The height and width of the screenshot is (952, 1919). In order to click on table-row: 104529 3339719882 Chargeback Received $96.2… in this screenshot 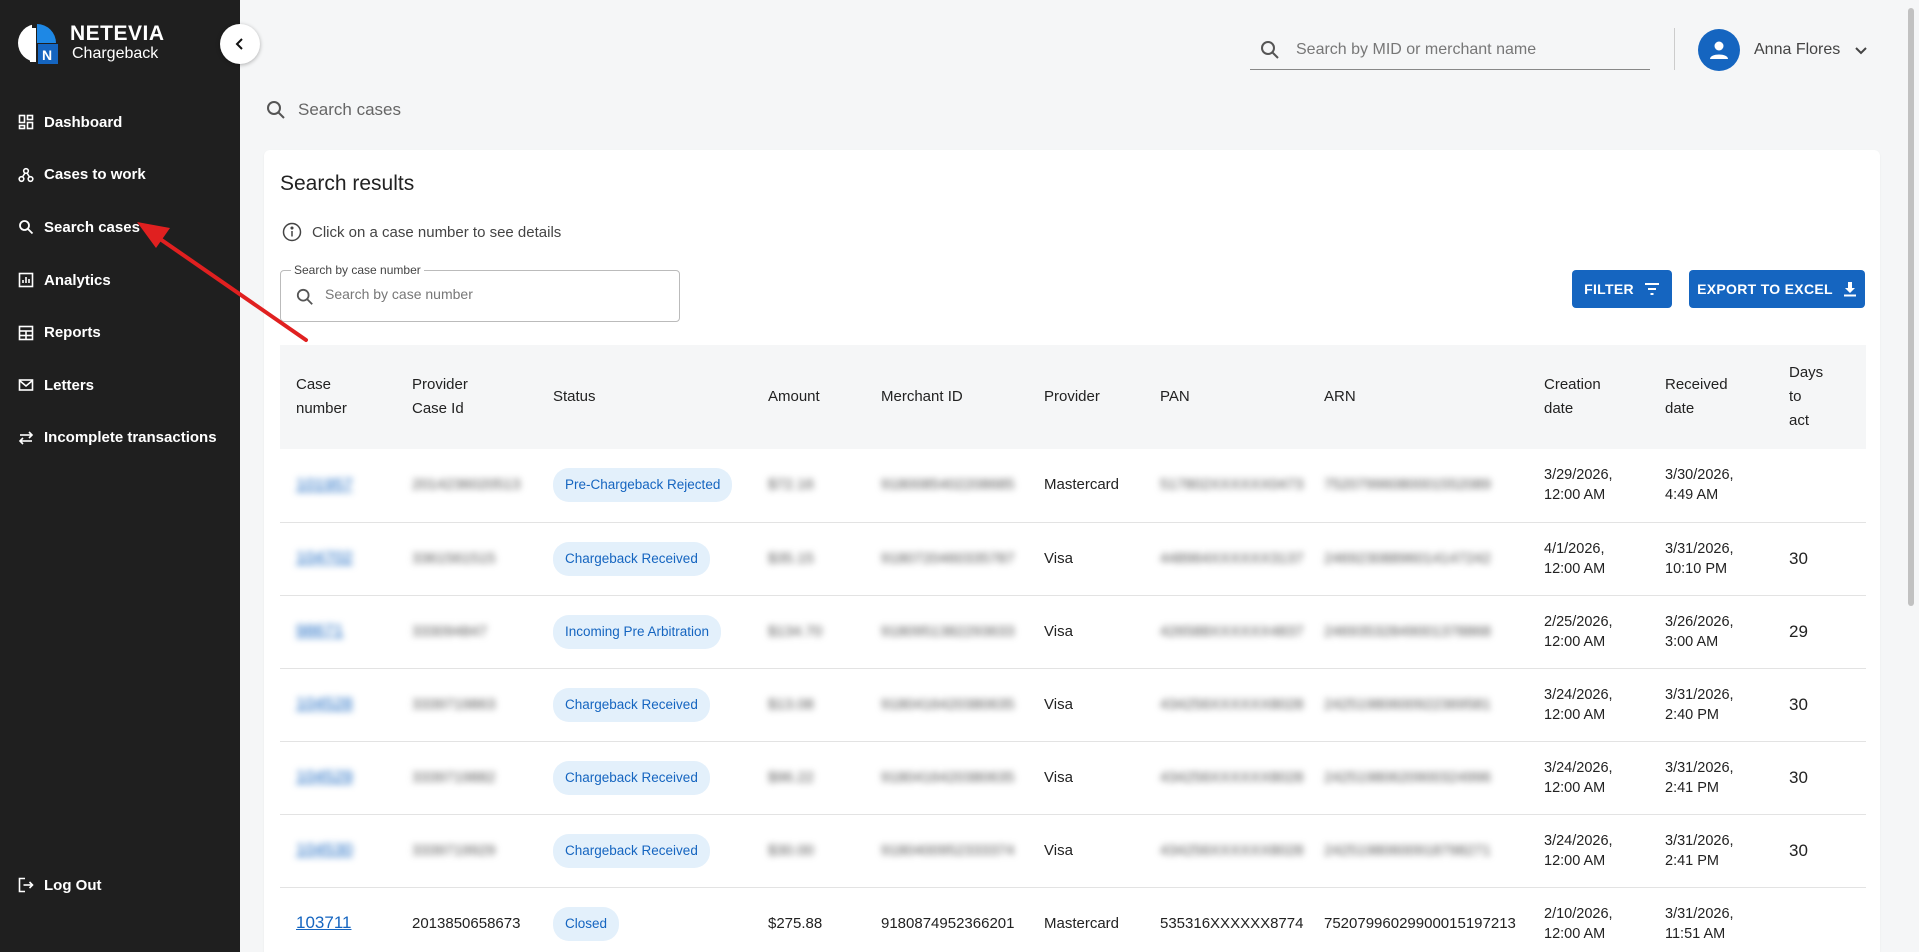, I will do `click(1073, 777)`.